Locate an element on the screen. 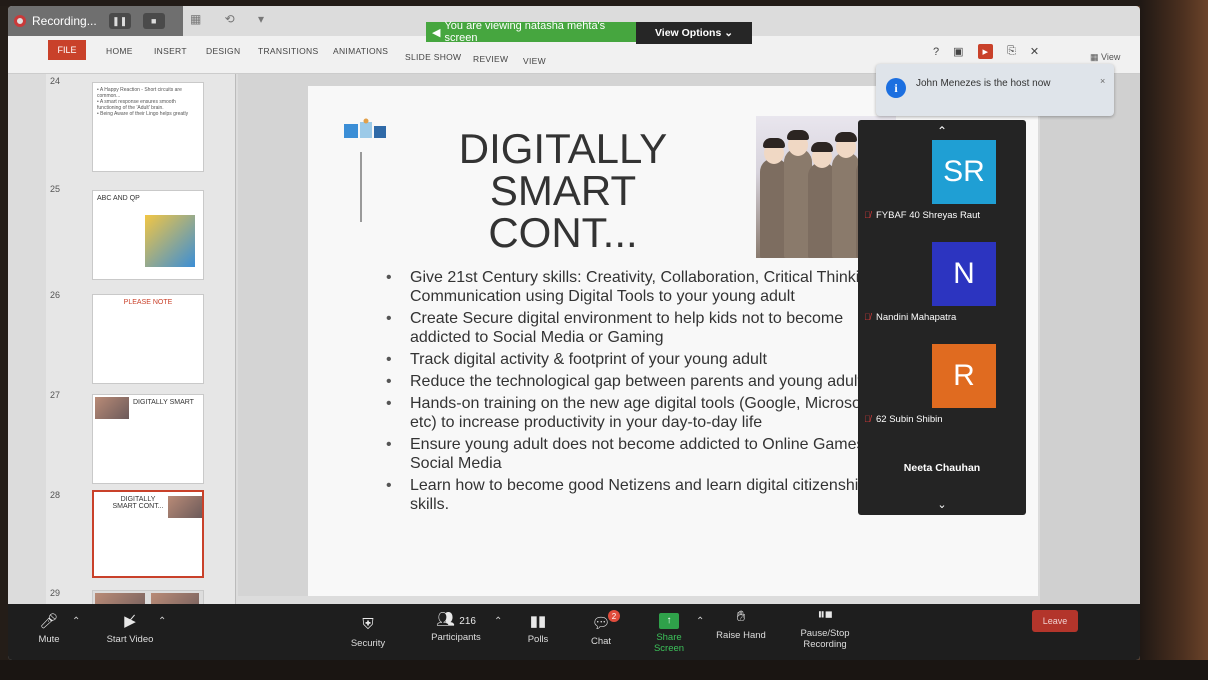 Image resolution: width=1208 pixels, height=680 pixels. tab-insert: INSERT is located at coordinates (170, 51).